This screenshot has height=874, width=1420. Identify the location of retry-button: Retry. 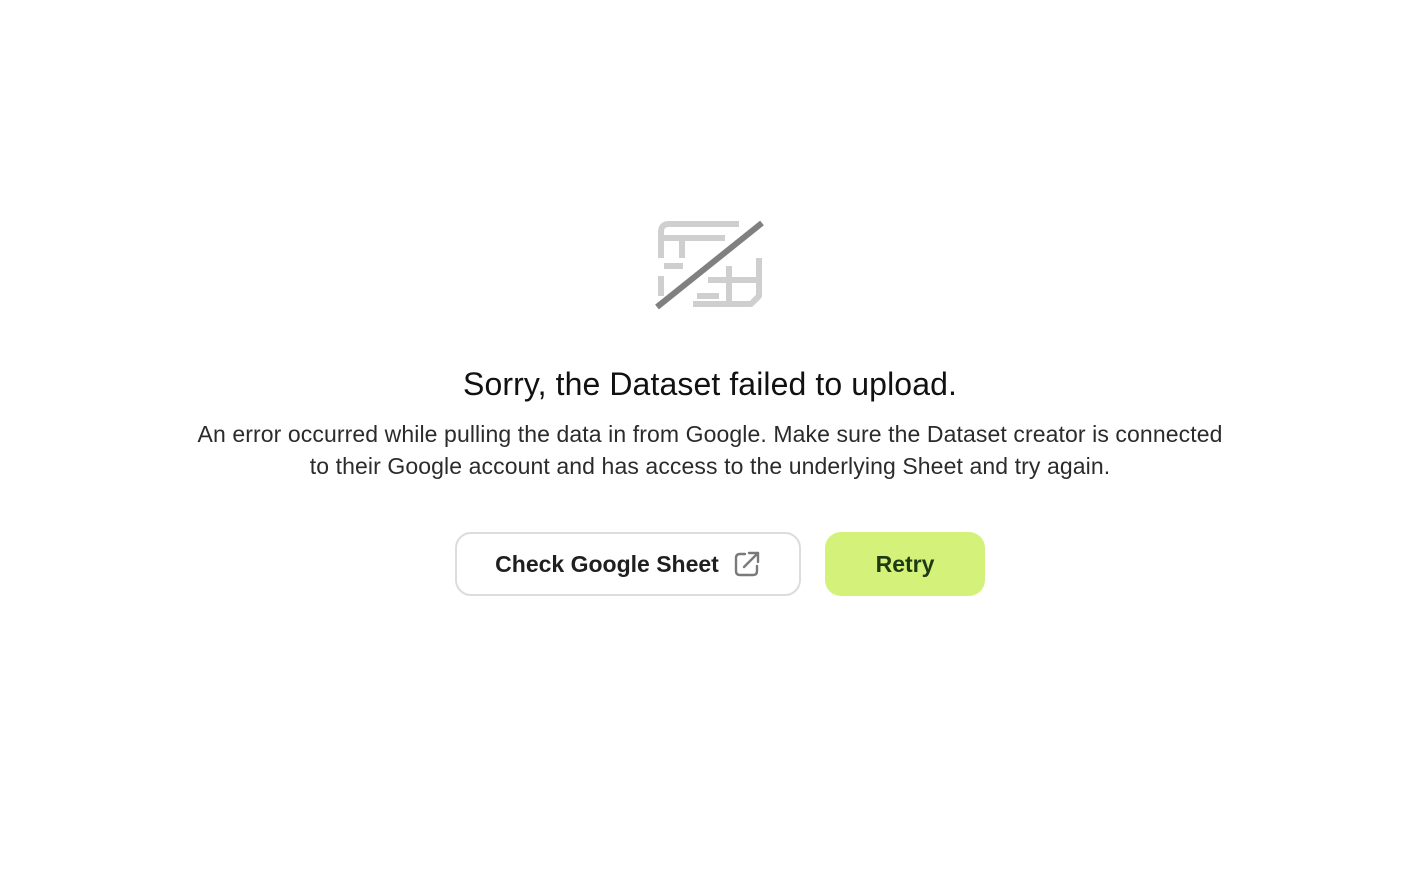
(905, 564).